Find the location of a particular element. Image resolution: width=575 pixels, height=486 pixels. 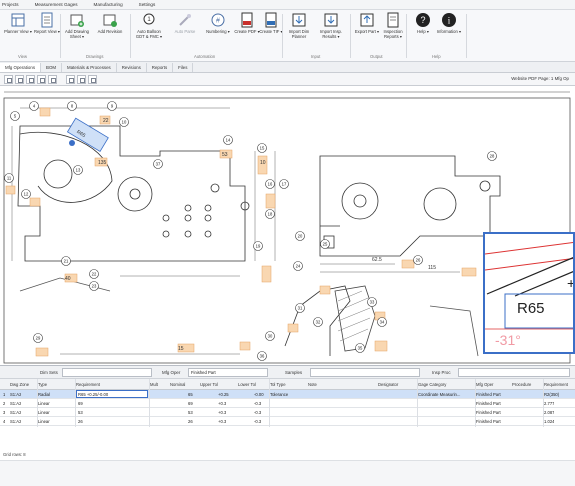

export-icon is located at coordinates (367, 20).